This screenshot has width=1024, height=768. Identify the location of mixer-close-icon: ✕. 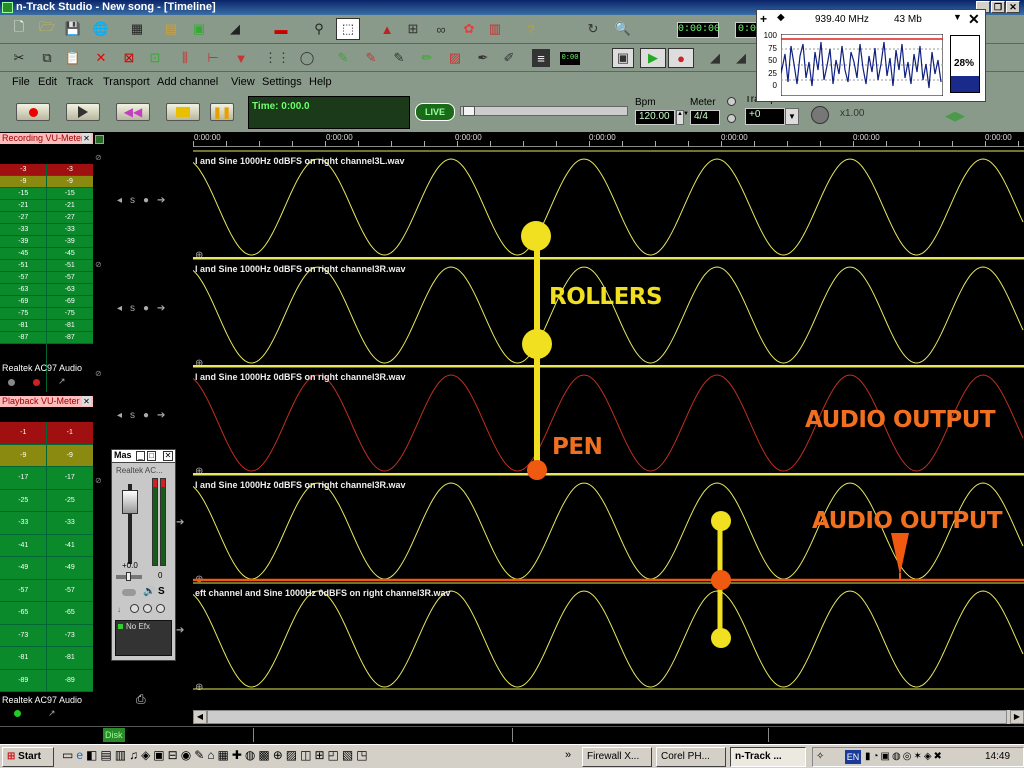
(168, 456).